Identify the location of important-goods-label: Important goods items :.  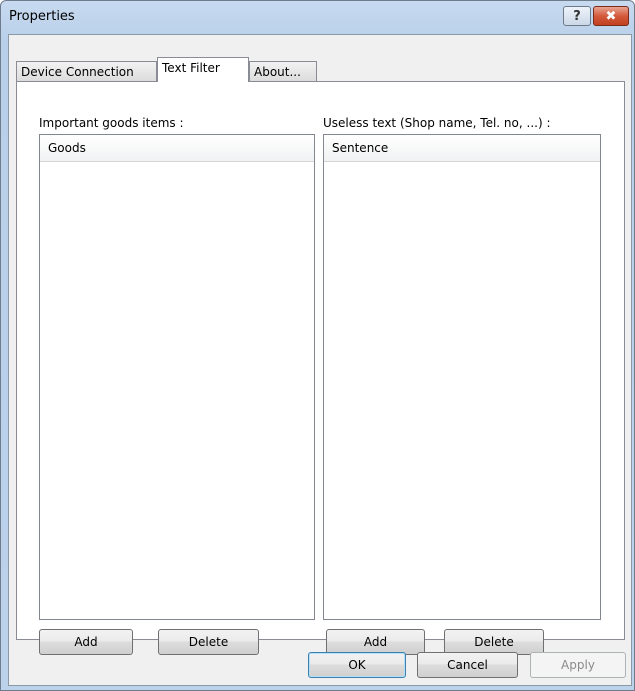
(111, 123).